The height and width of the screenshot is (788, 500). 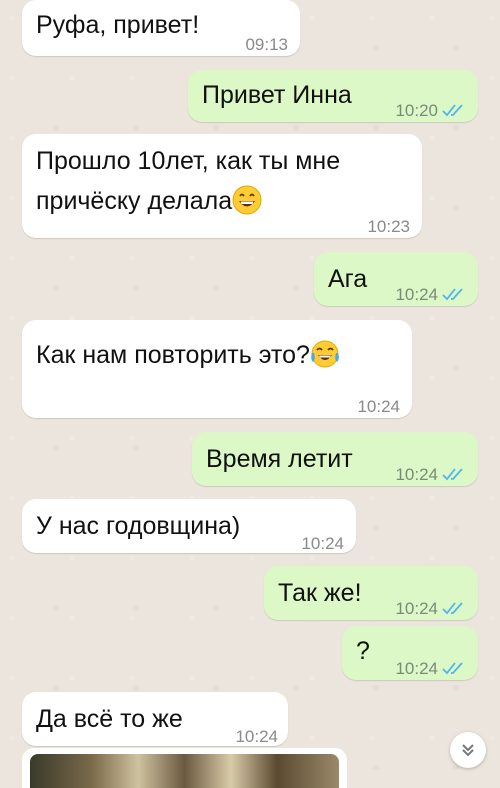 I want to click on message-text-line2: причёску делала, so click(x=134, y=201).